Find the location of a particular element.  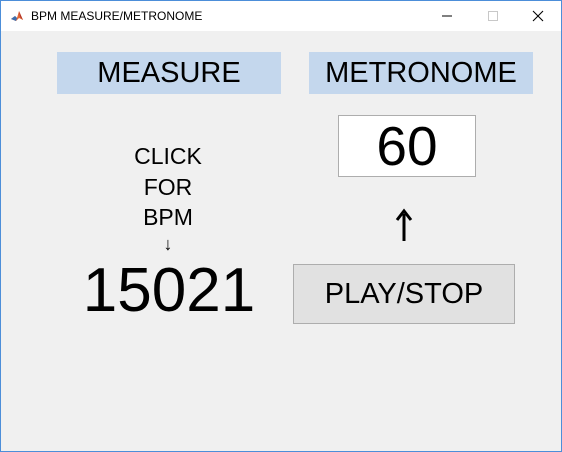

close-icon is located at coordinates (538, 16).